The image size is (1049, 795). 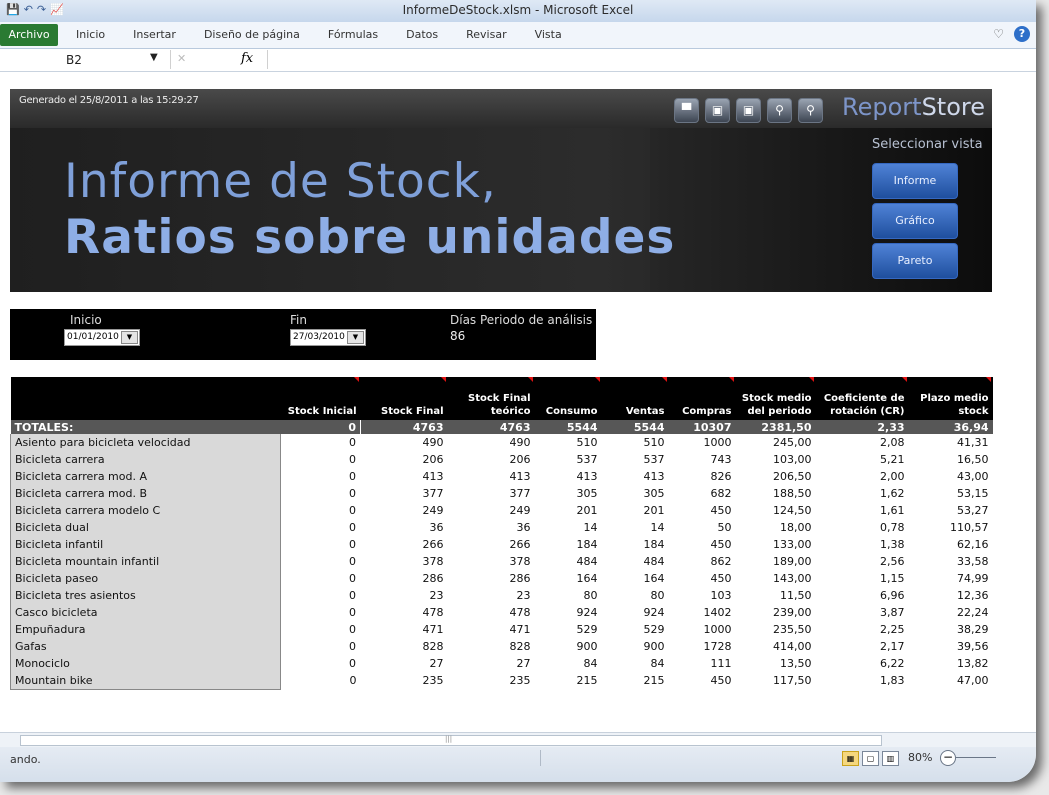 I want to click on table-cell: 53,27, so click(x=951, y=510).